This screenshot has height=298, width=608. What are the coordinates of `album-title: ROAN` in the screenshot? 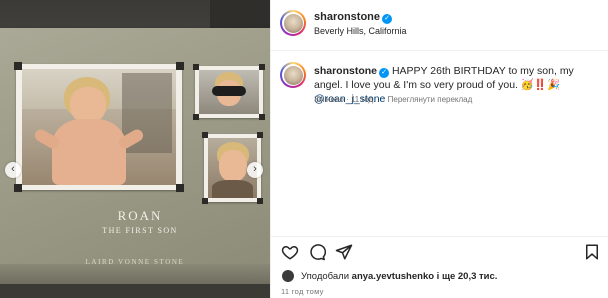 It's located at (140, 215).